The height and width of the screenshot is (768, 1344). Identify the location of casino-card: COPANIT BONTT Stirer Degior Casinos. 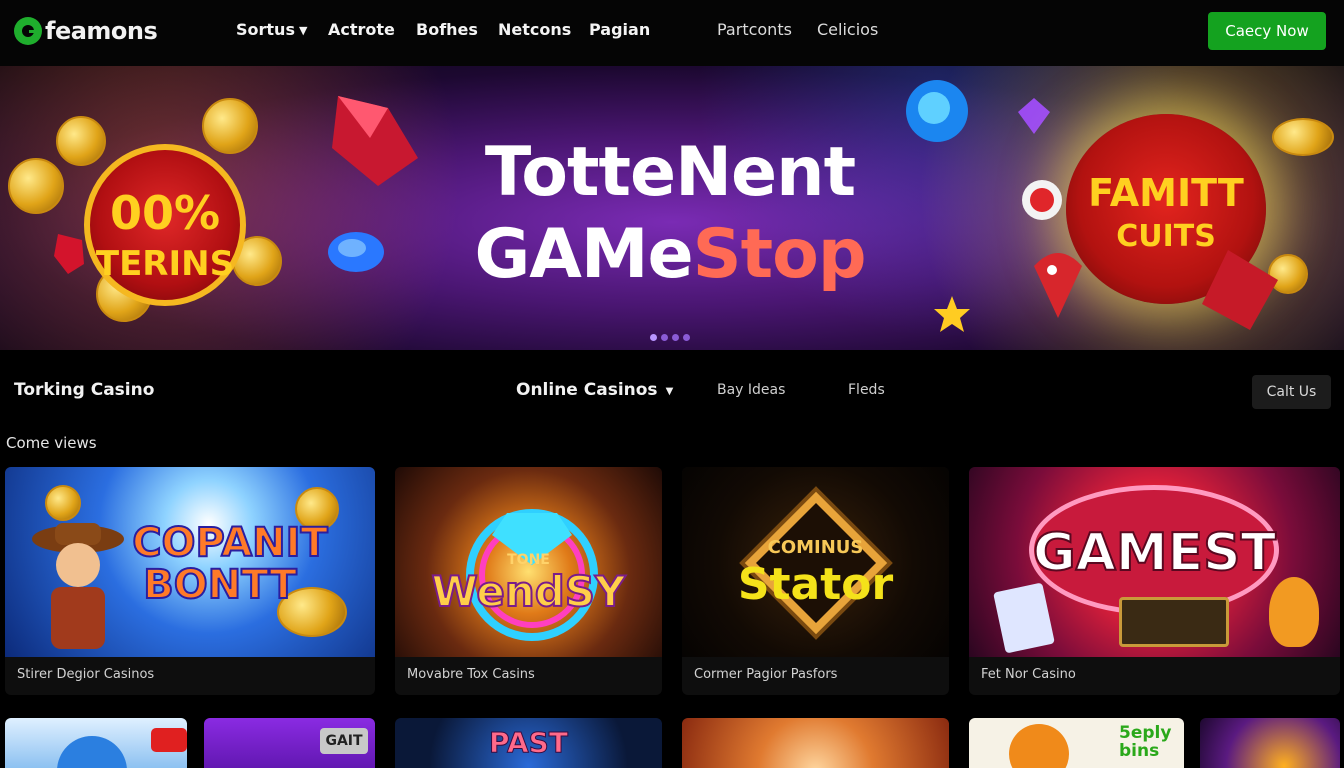
(190, 581).